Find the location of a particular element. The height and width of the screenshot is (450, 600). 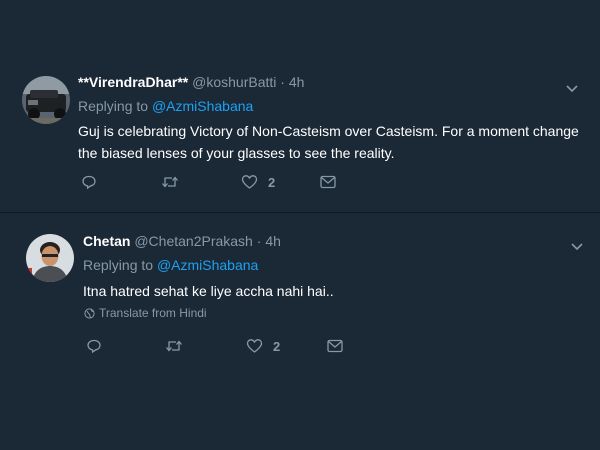

display-name: Chetan is located at coordinates (106, 241).